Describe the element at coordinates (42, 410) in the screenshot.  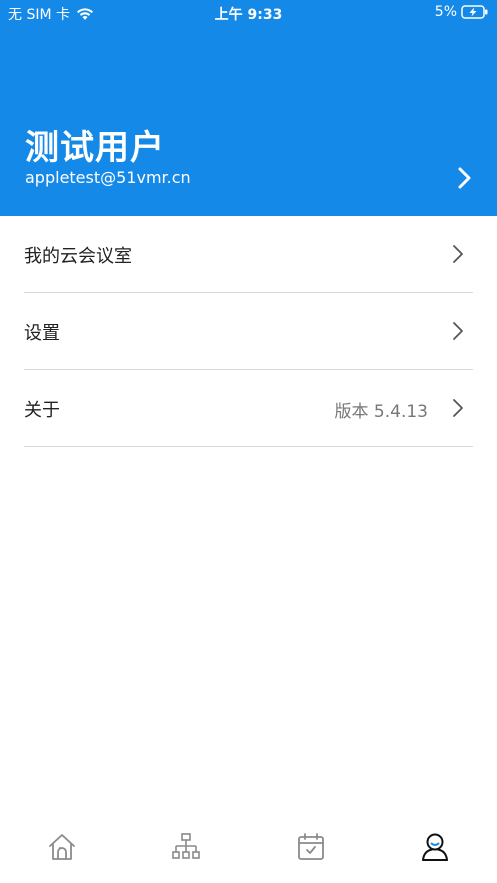
I see `menu-item-label: 关于` at that location.